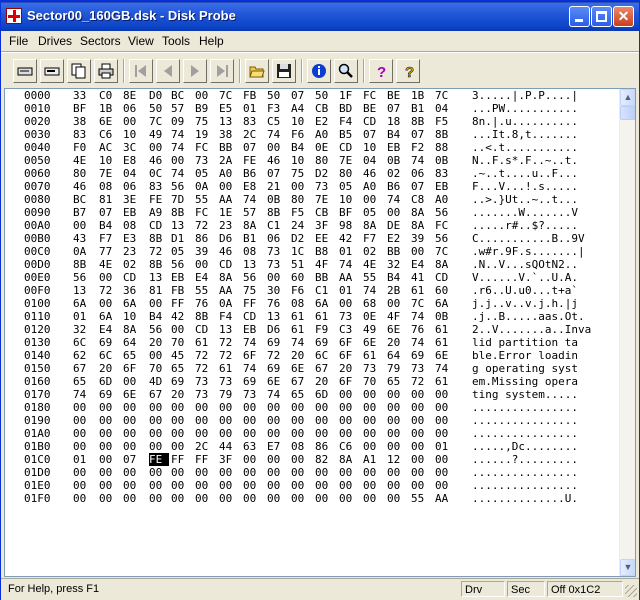 The width and height of the screenshot is (640, 600). I want to click on hex-byte: 50, so click(277, 95).